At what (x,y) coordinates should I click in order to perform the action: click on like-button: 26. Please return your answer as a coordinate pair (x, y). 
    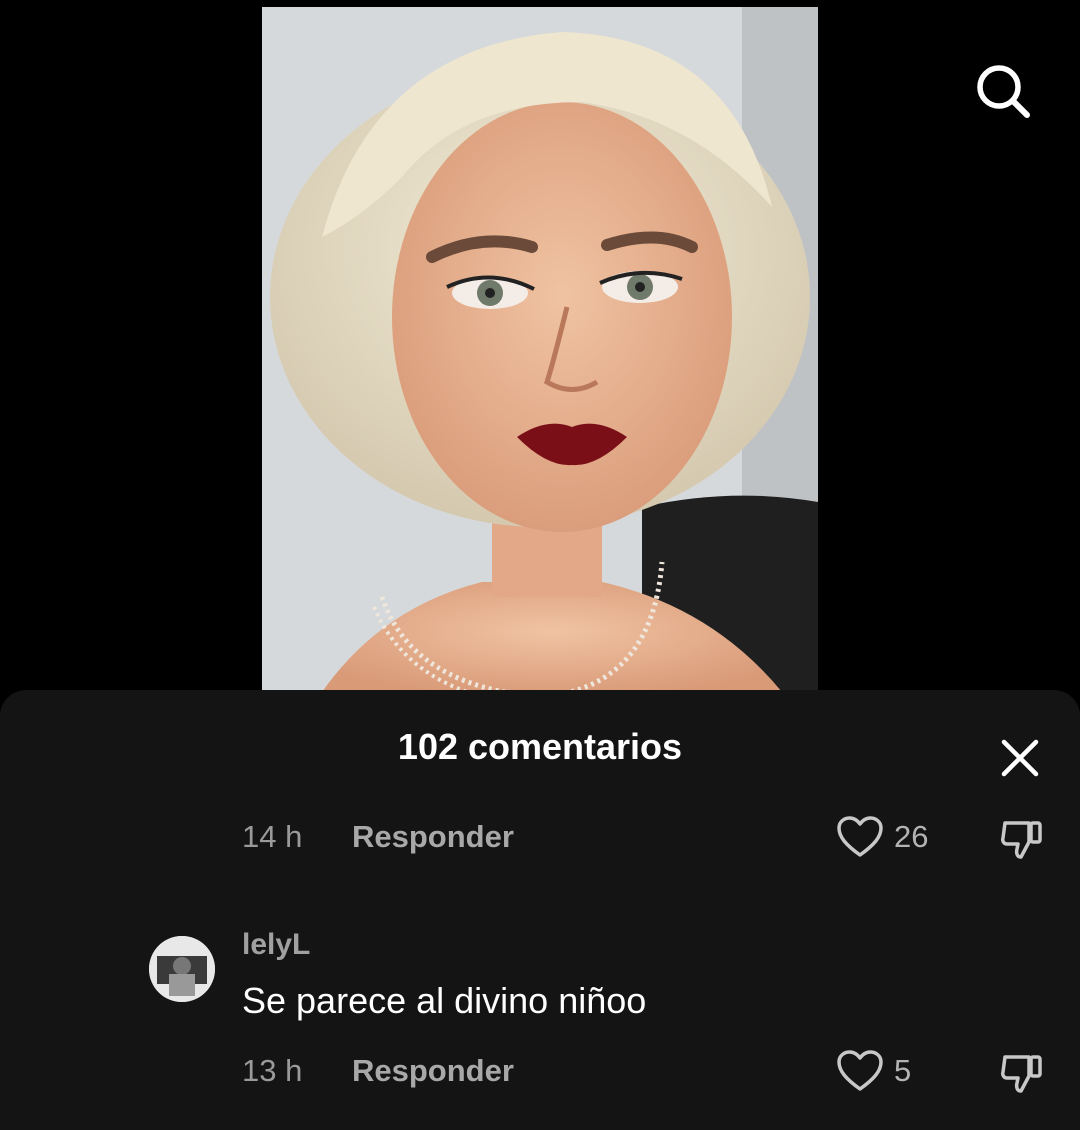
    Looking at the image, I should click on (882, 837).